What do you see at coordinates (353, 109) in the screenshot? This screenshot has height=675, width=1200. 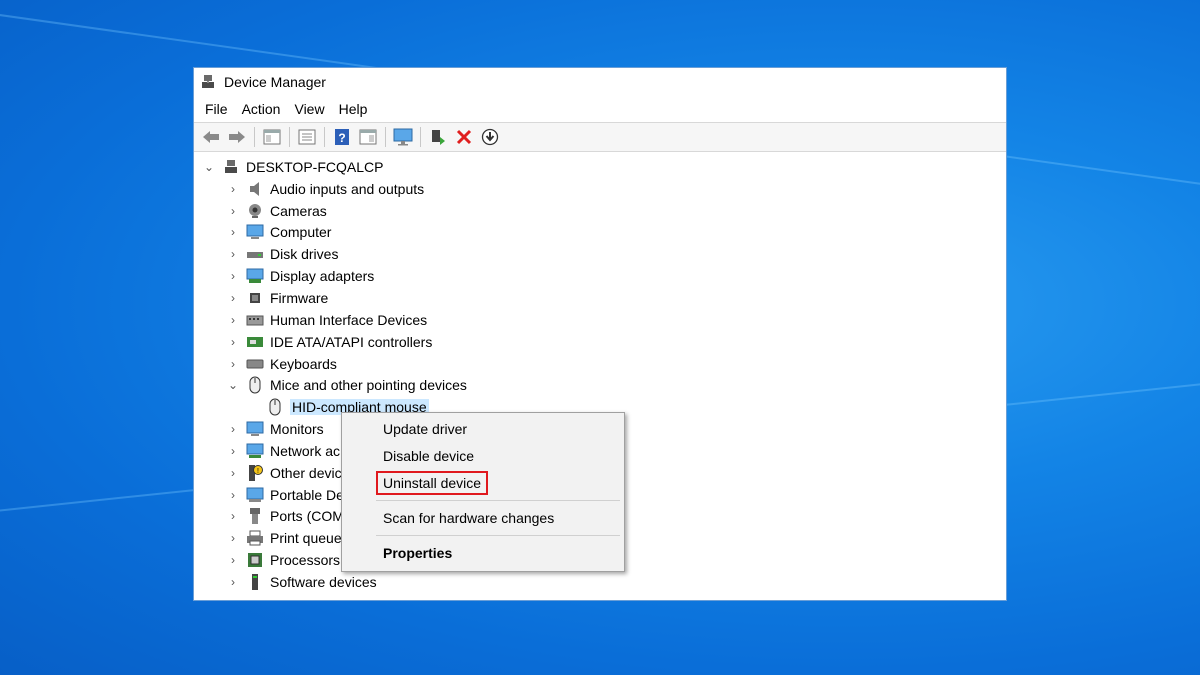 I see `menu-help: Help` at bounding box center [353, 109].